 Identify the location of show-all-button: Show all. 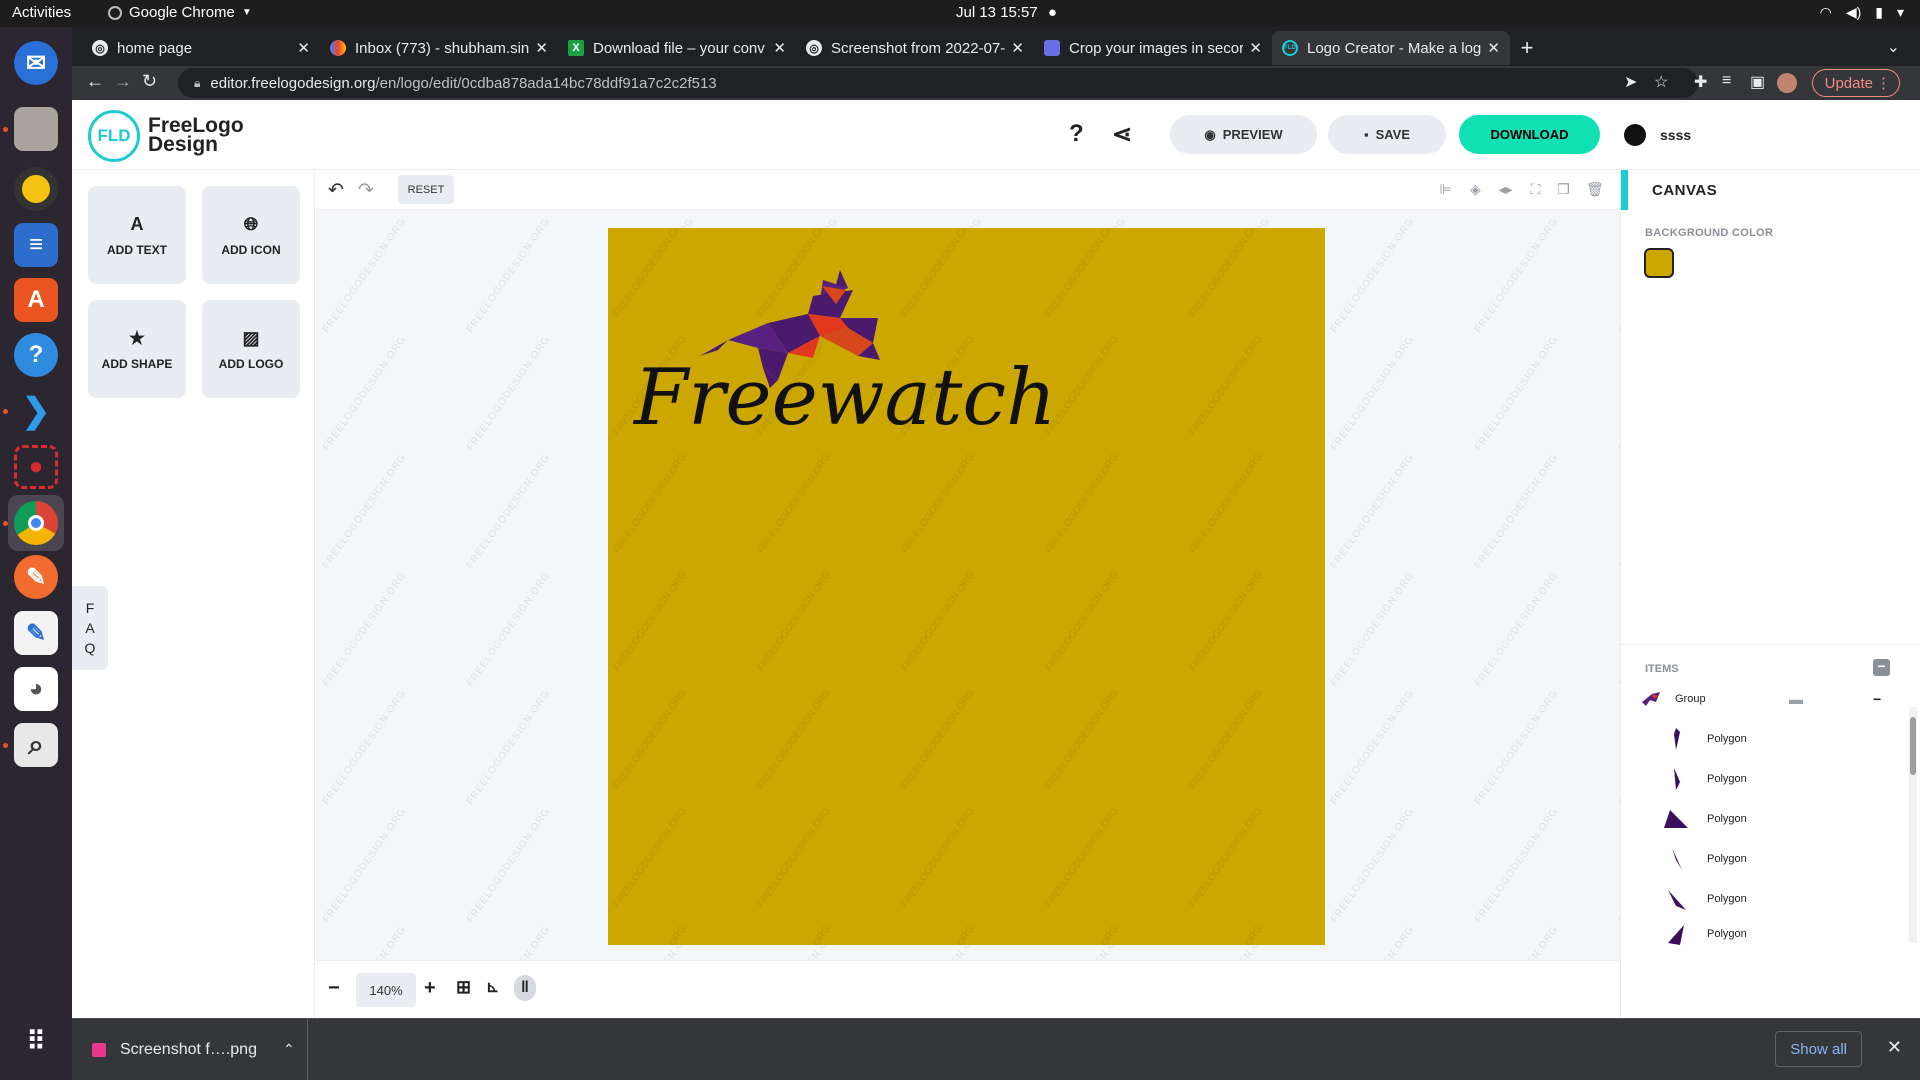
(1818, 1049).